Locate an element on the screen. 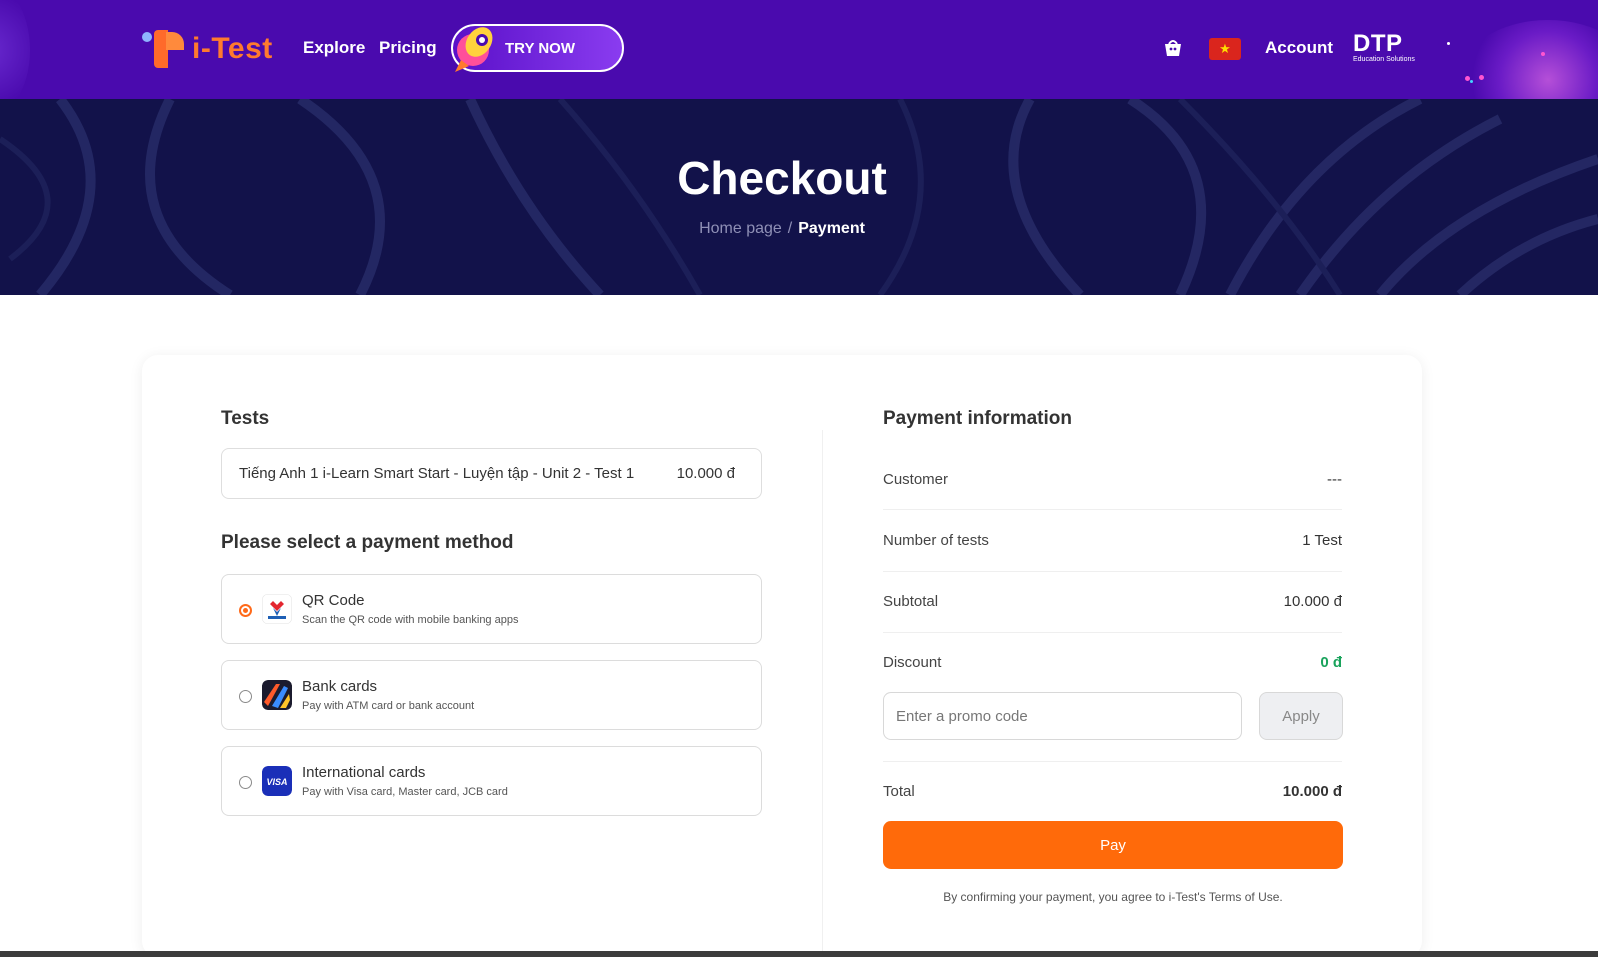 This screenshot has width=1598, height=957. international-cards-radio is located at coordinates (245, 782).